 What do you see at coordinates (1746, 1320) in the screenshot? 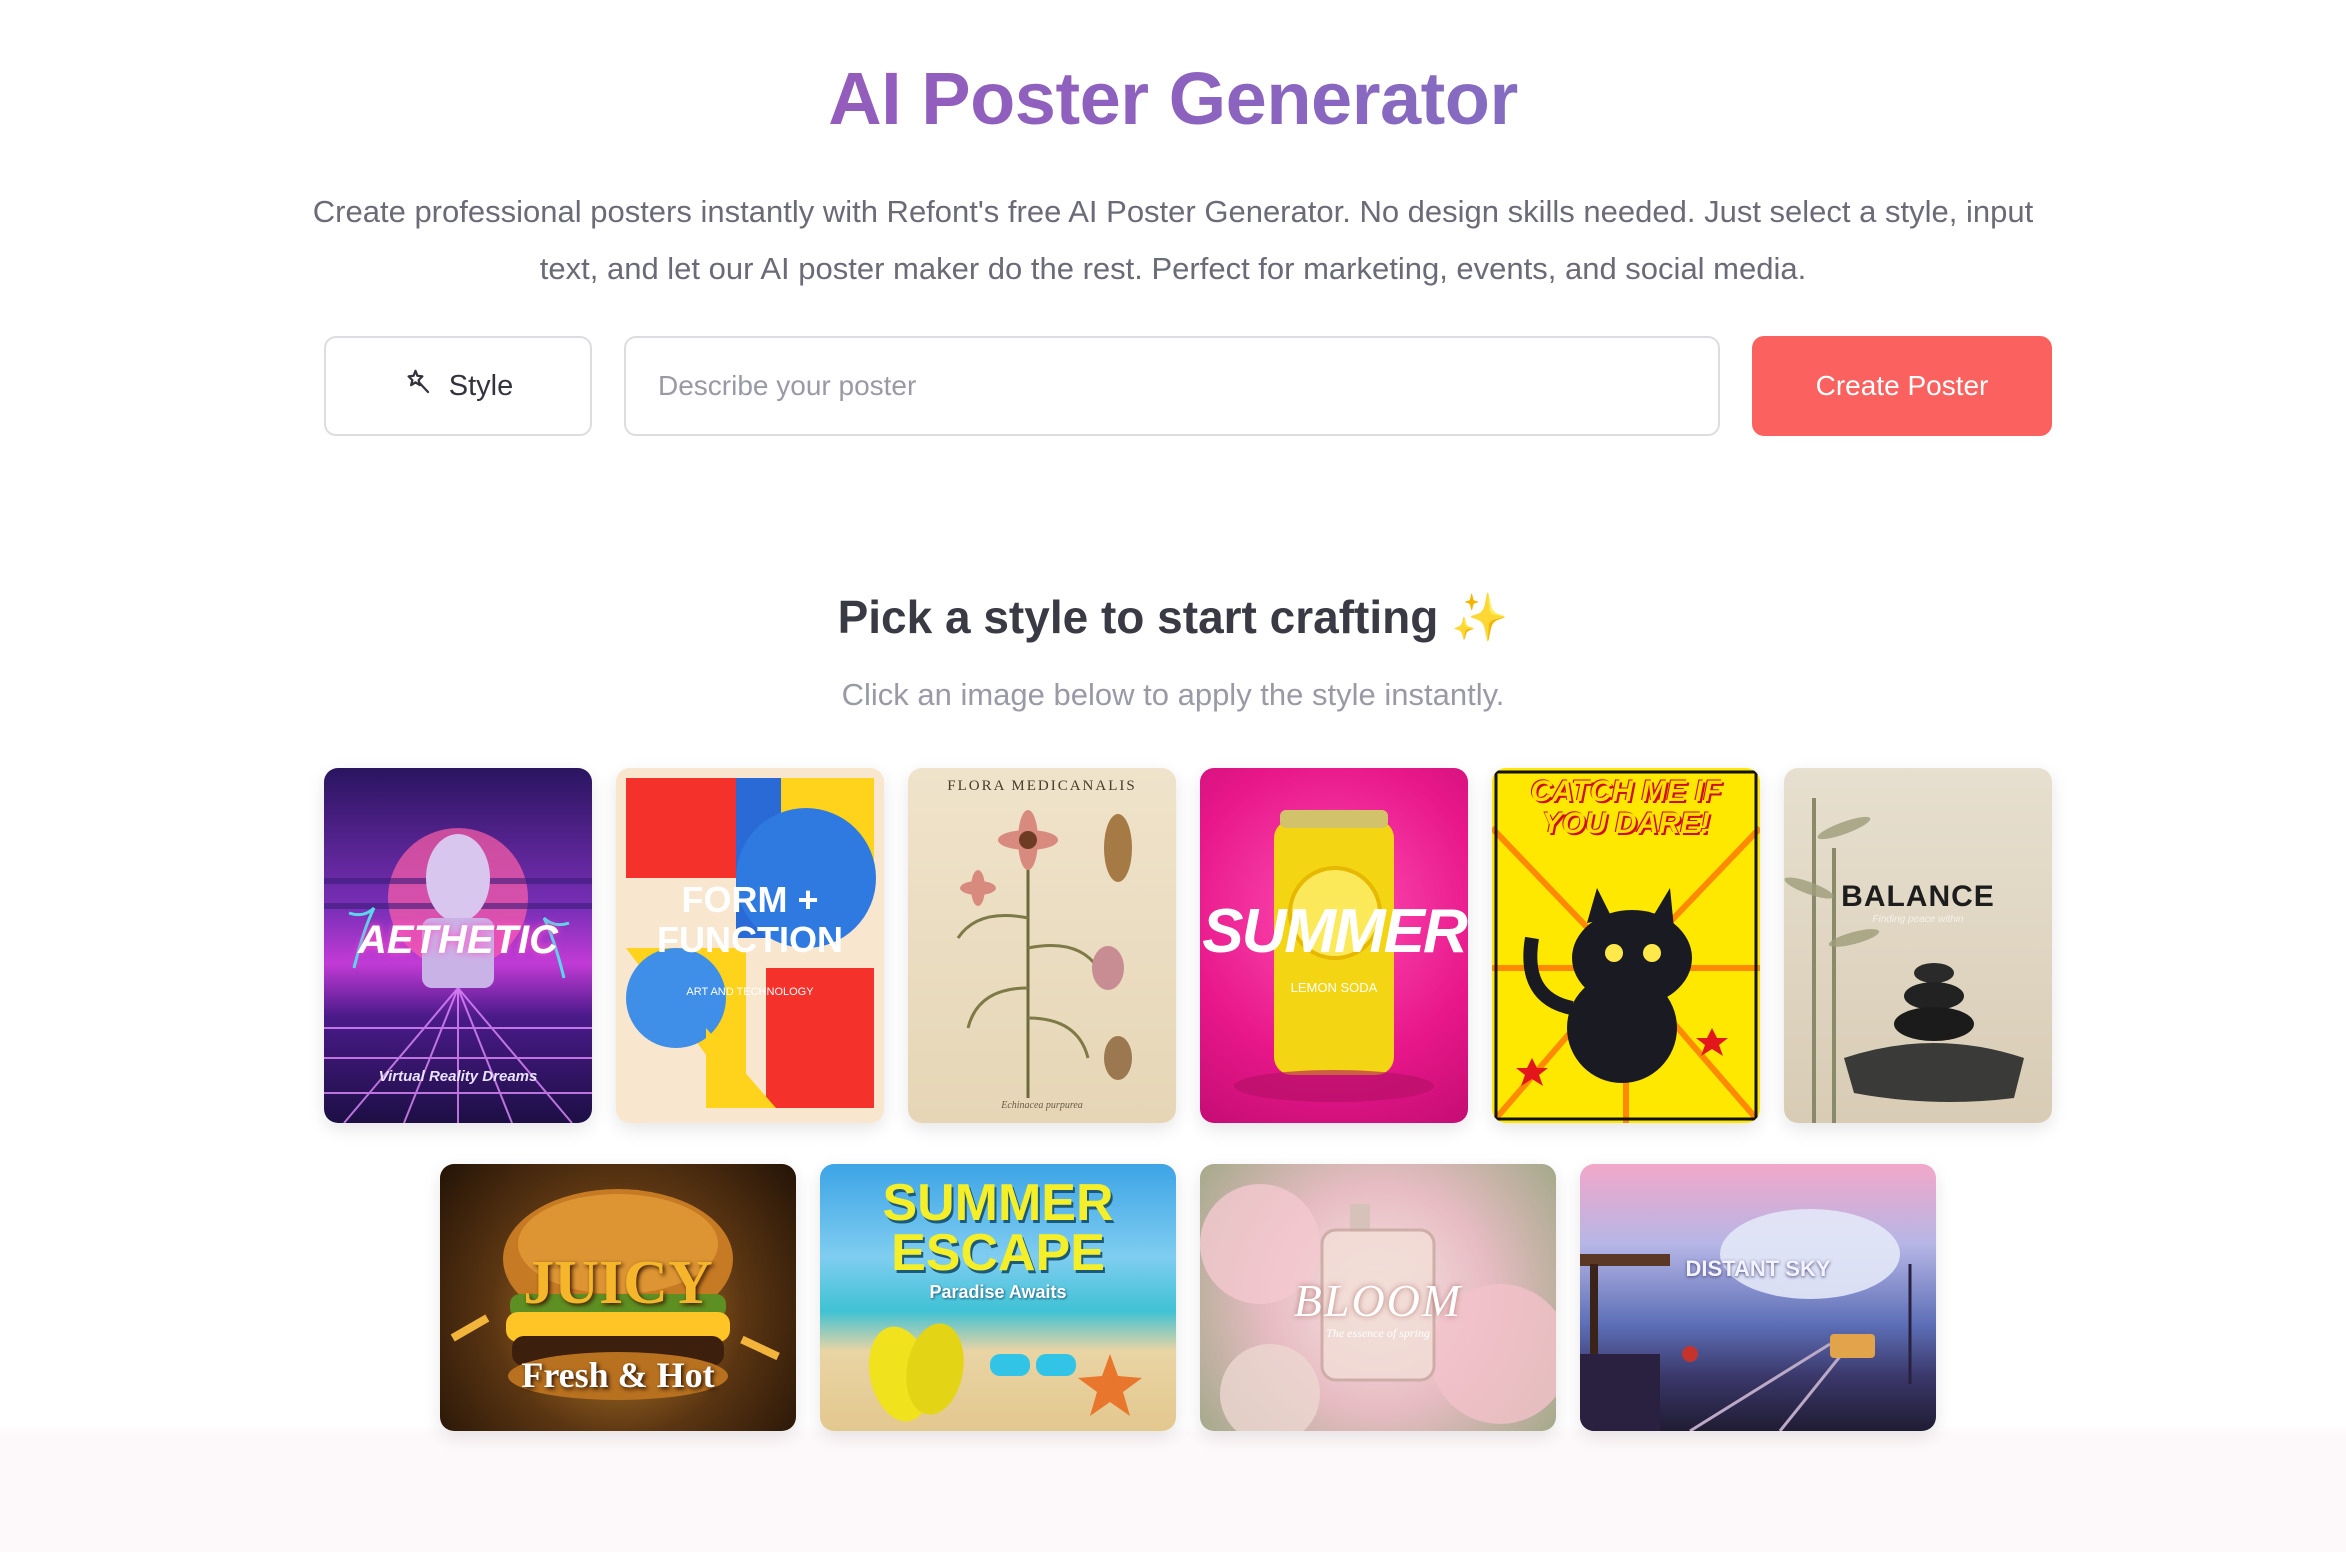
I see `anime-sky-artwork` at bounding box center [1746, 1320].